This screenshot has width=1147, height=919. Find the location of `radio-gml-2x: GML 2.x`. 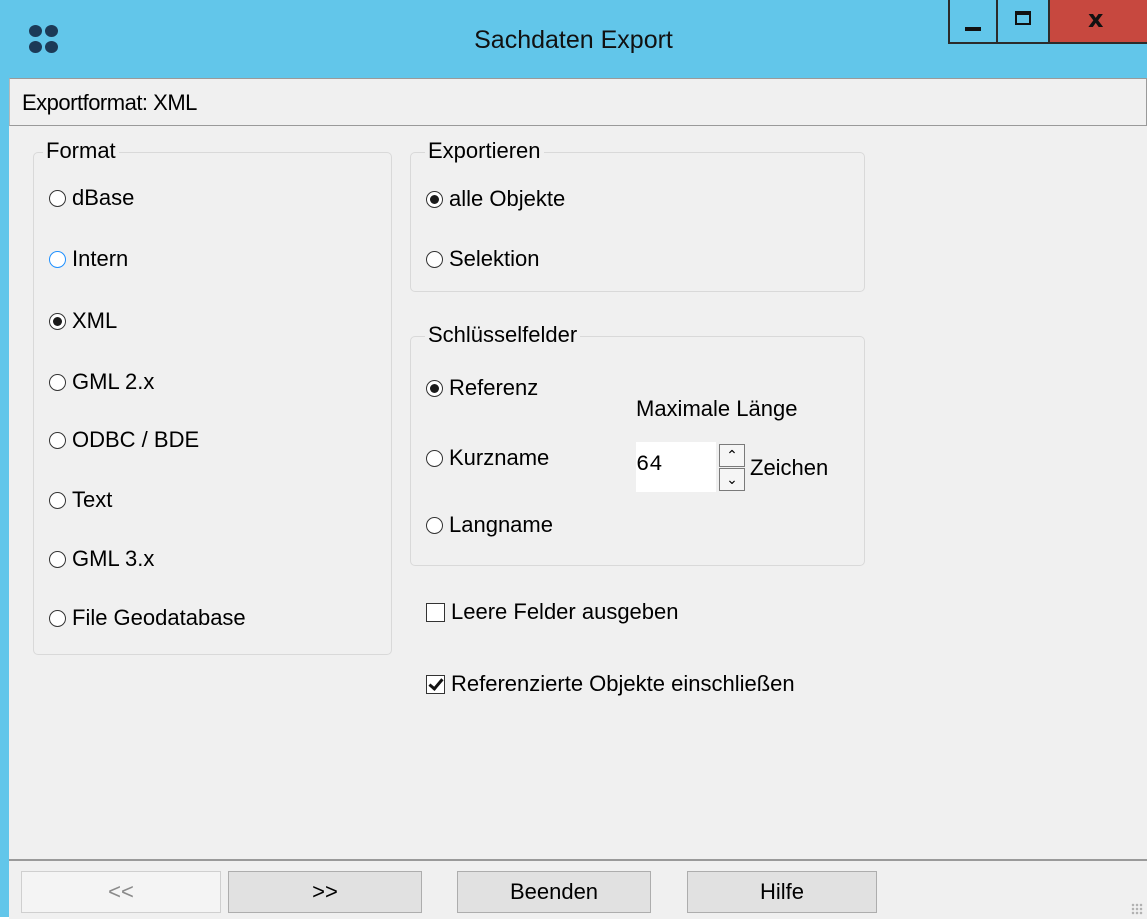

radio-gml-2x: GML 2.x is located at coordinates (101, 382).